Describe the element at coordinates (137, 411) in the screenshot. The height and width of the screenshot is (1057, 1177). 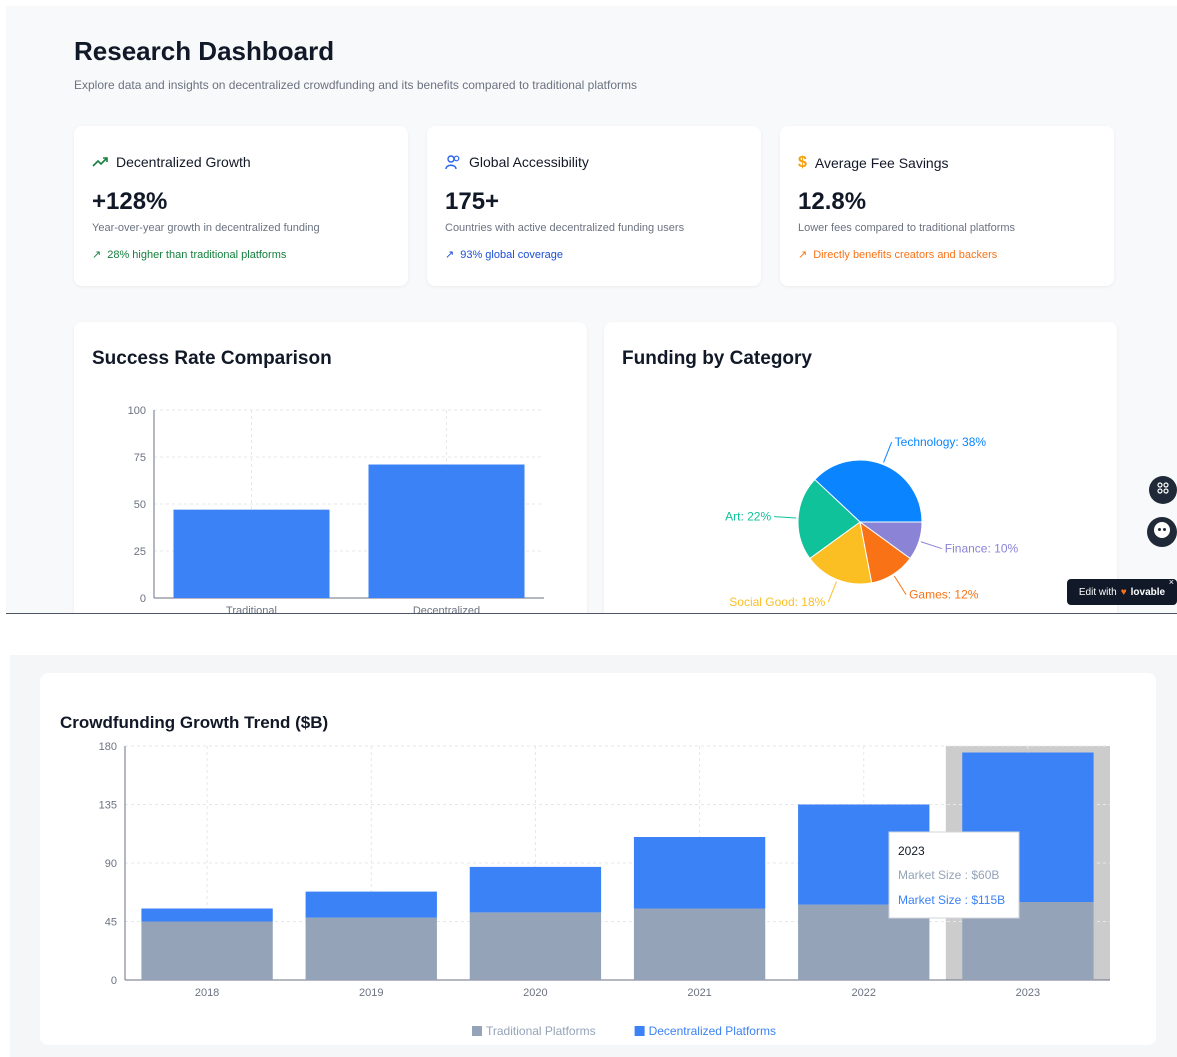
I see `y-tick-label: 100` at that location.